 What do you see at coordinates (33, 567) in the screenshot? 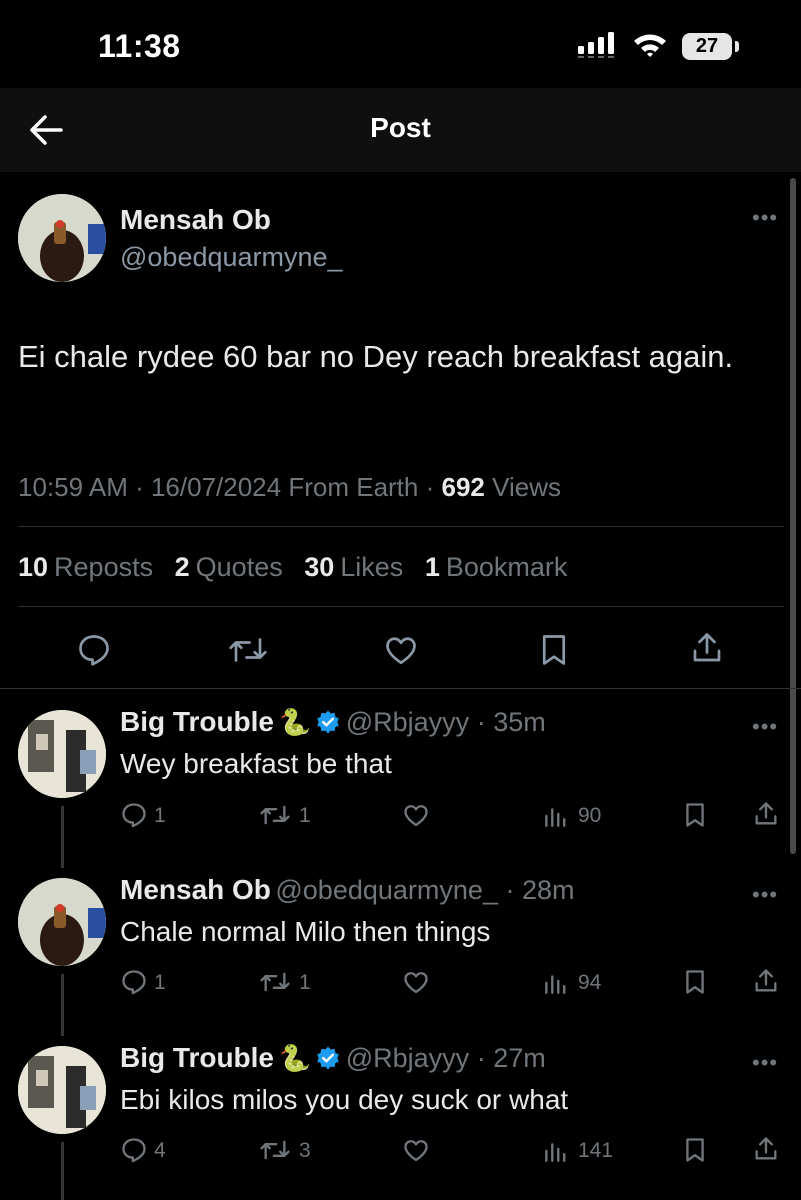
I see `reposts-count: 10` at bounding box center [33, 567].